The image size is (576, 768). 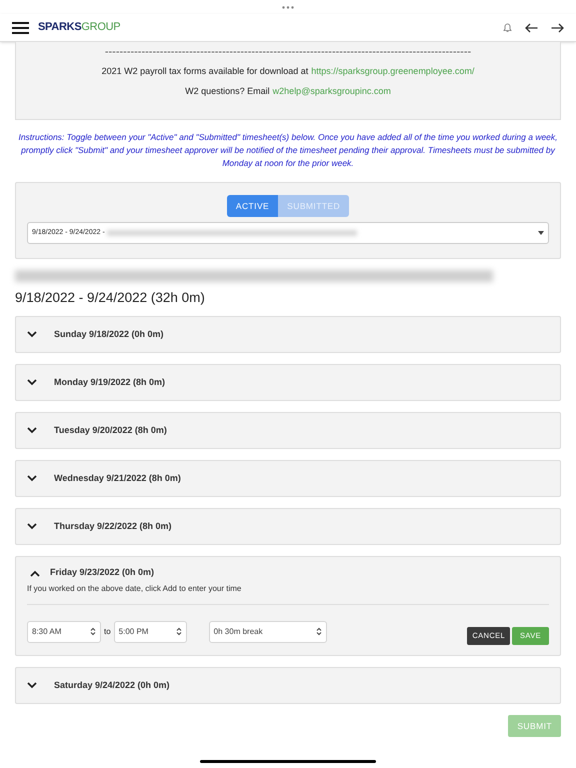 What do you see at coordinates (288, 527) in the screenshot?
I see `day-row: Thursday 9/22/2022 (8h 0m)` at bounding box center [288, 527].